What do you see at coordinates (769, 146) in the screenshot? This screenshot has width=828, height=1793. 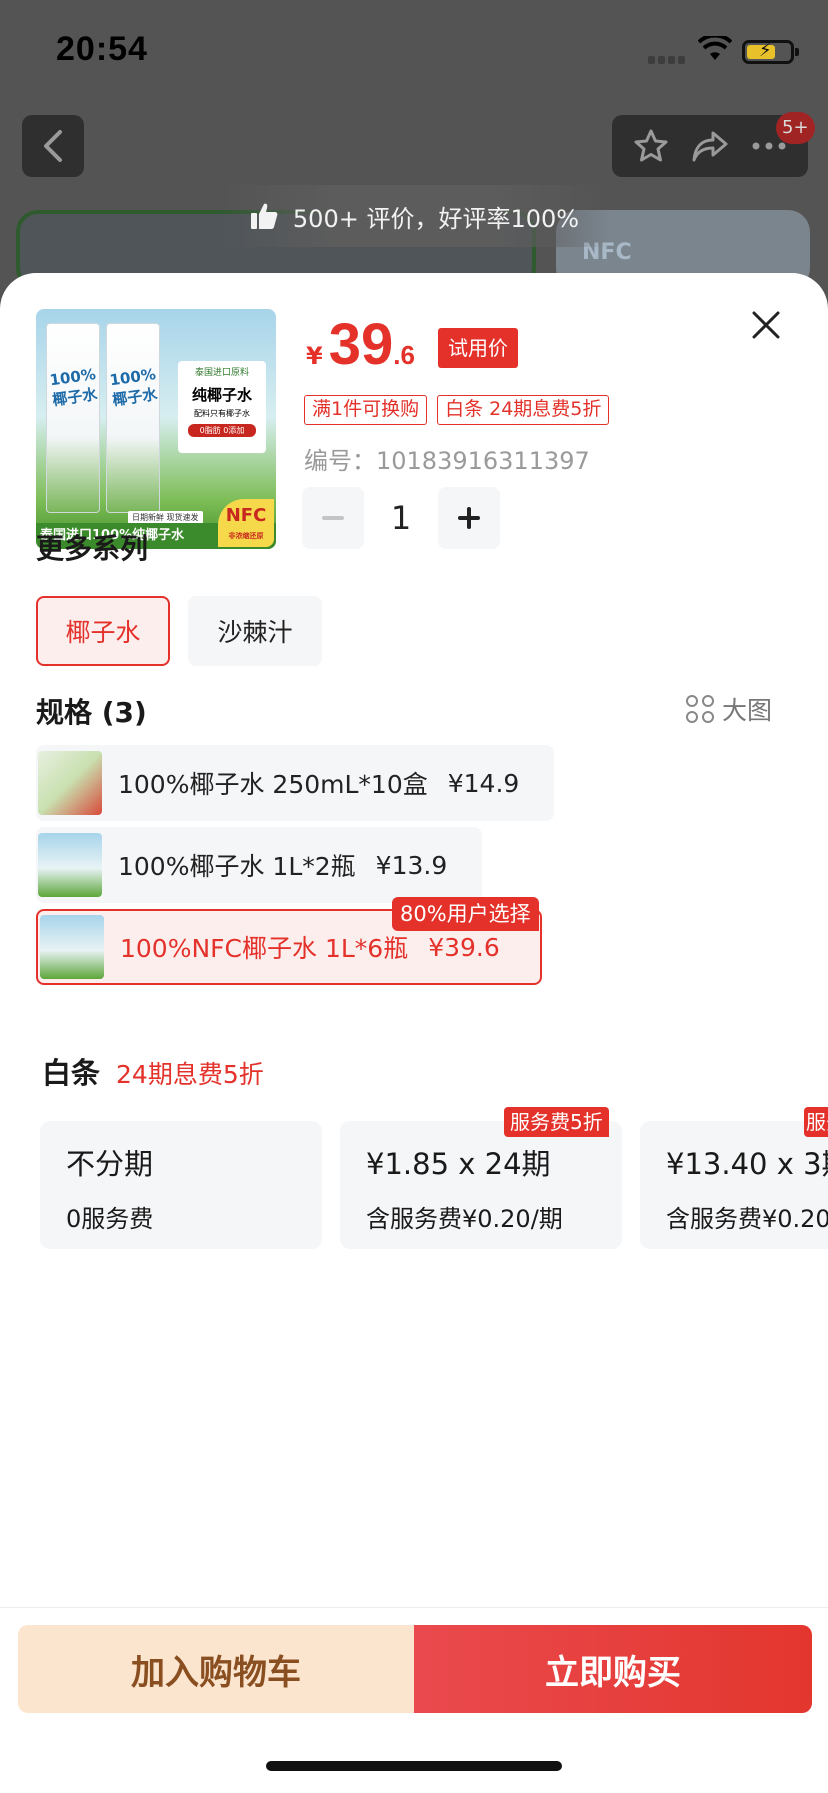 I see `more-icon` at bounding box center [769, 146].